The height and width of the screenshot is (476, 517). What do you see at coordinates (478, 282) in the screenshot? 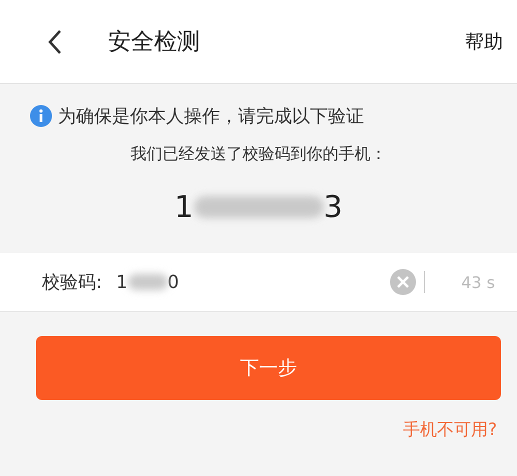
I see `countdown-timer: 43 s` at bounding box center [478, 282].